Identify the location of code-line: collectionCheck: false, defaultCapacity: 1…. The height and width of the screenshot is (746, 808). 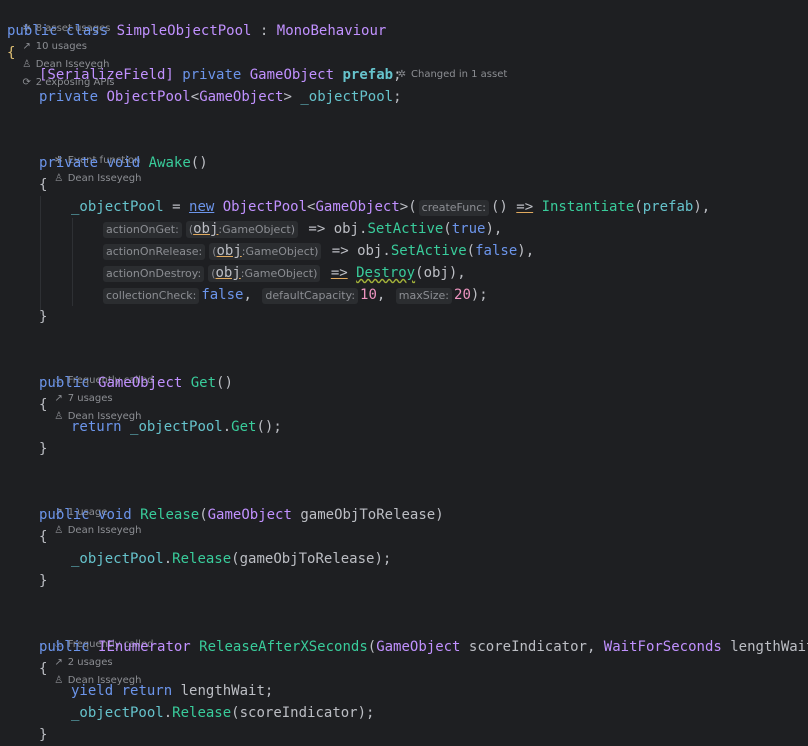
(294, 295).